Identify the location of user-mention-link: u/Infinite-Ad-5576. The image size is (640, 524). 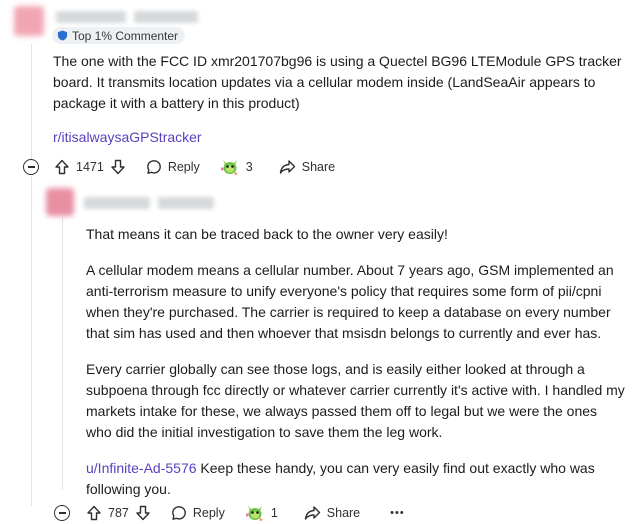
(141, 468).